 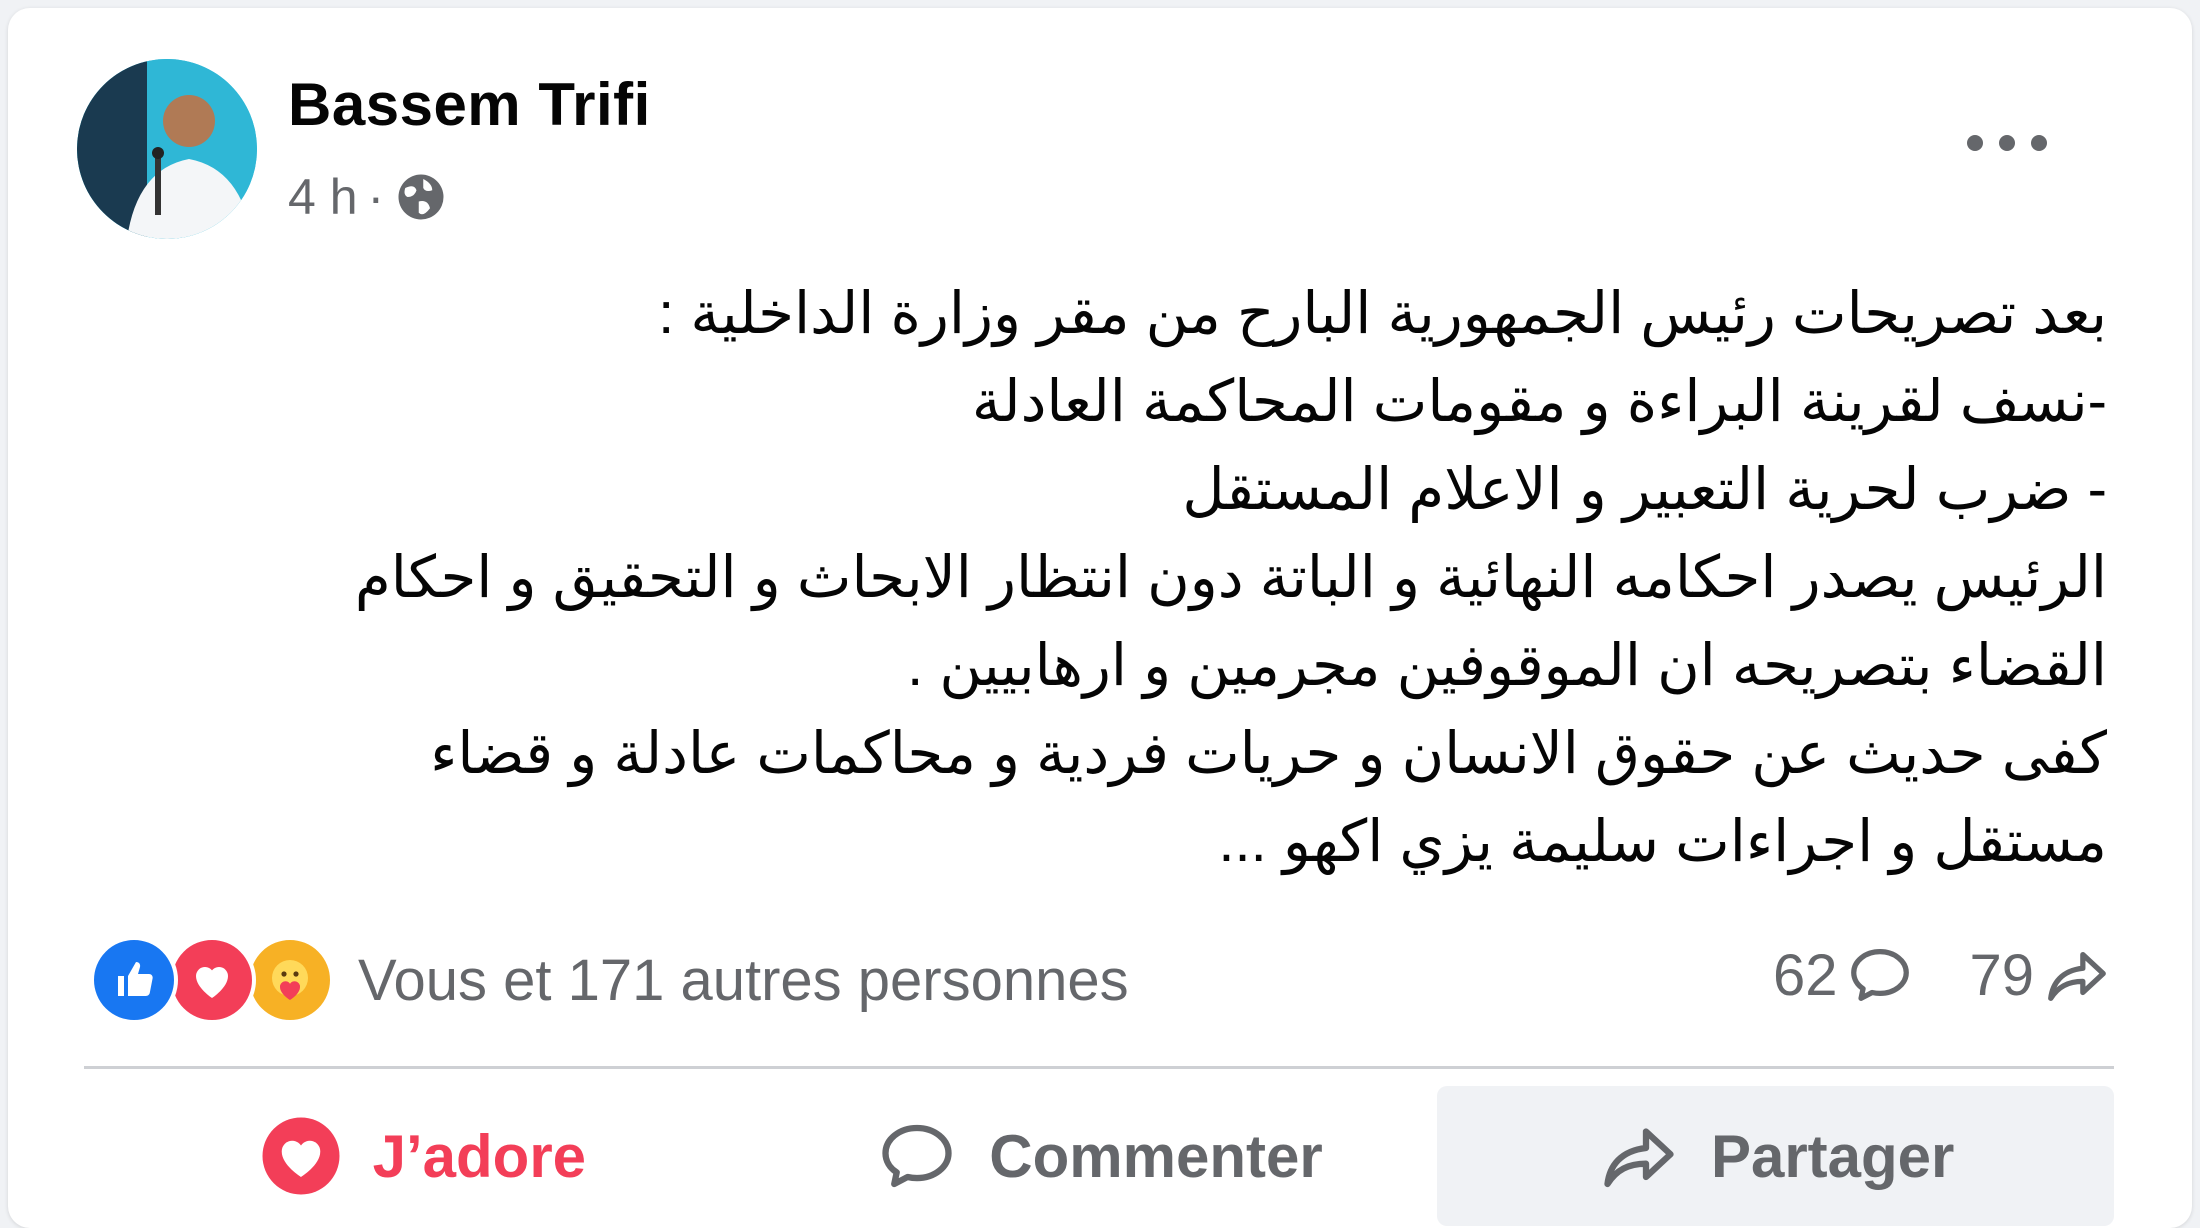 I want to click on share-button-label: Partager, so click(x=1832, y=1156).